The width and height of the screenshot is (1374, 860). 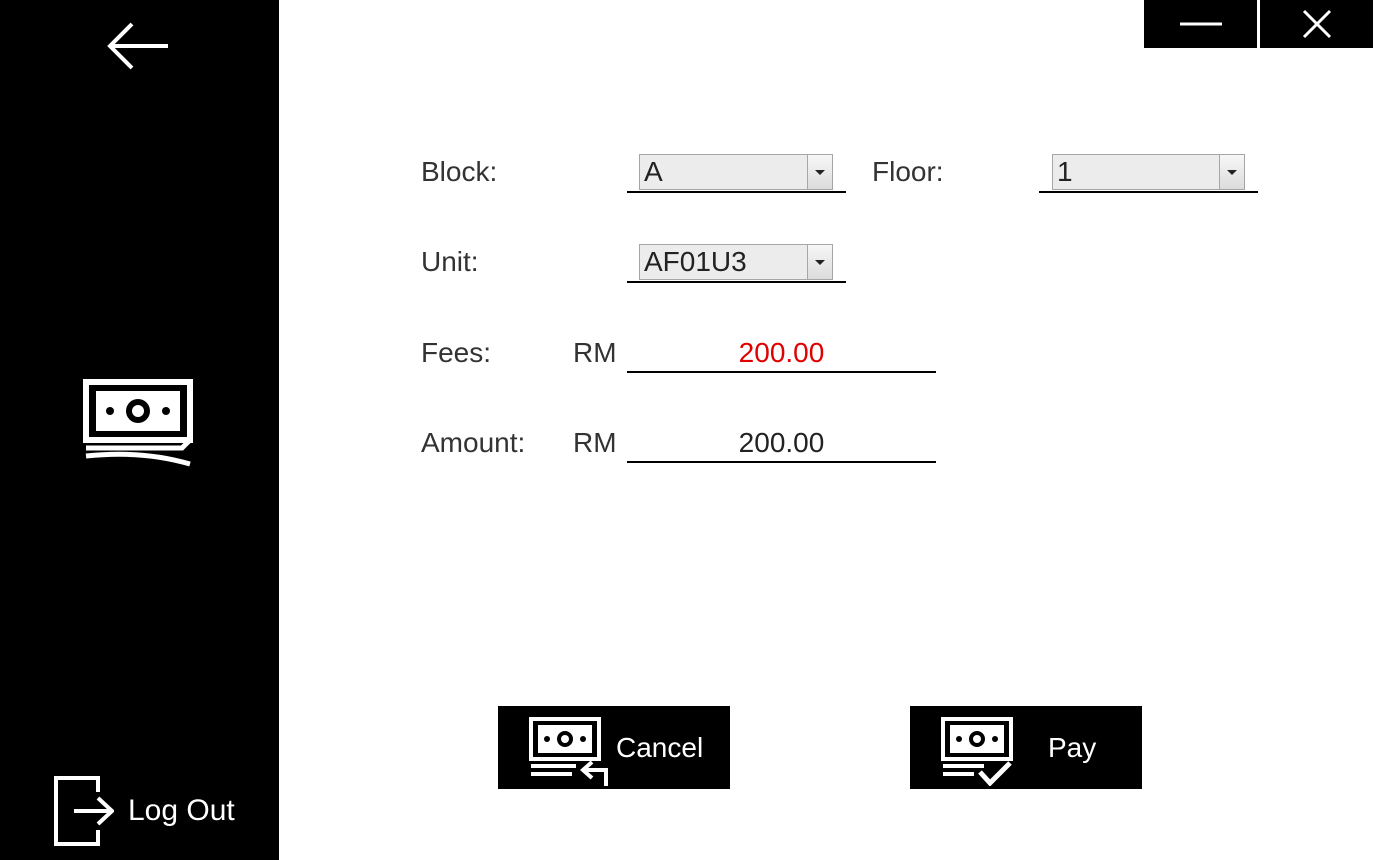 I want to click on unit-underline, so click(x=736, y=282).